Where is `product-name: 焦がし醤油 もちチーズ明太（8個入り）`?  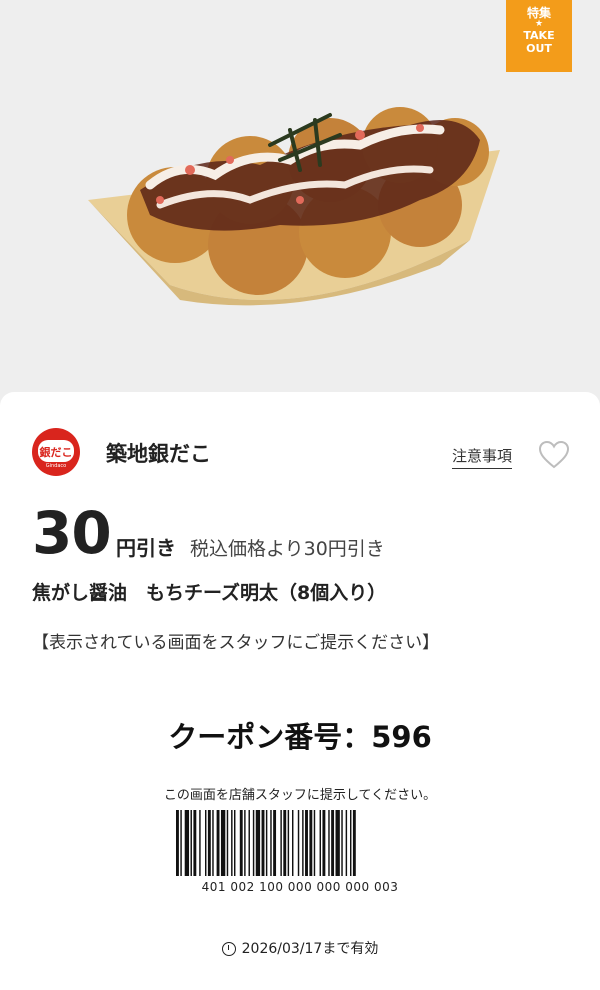
product-name: 焦がし醤油 もちチーズ明太（8個入り） is located at coordinates (209, 593).